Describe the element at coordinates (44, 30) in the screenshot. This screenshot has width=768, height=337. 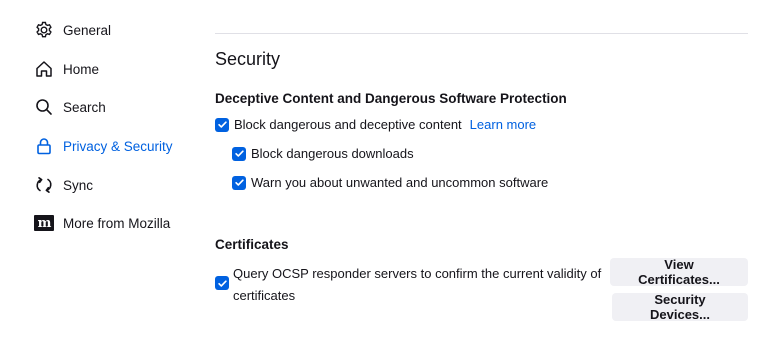
I see `gear-icon` at that location.